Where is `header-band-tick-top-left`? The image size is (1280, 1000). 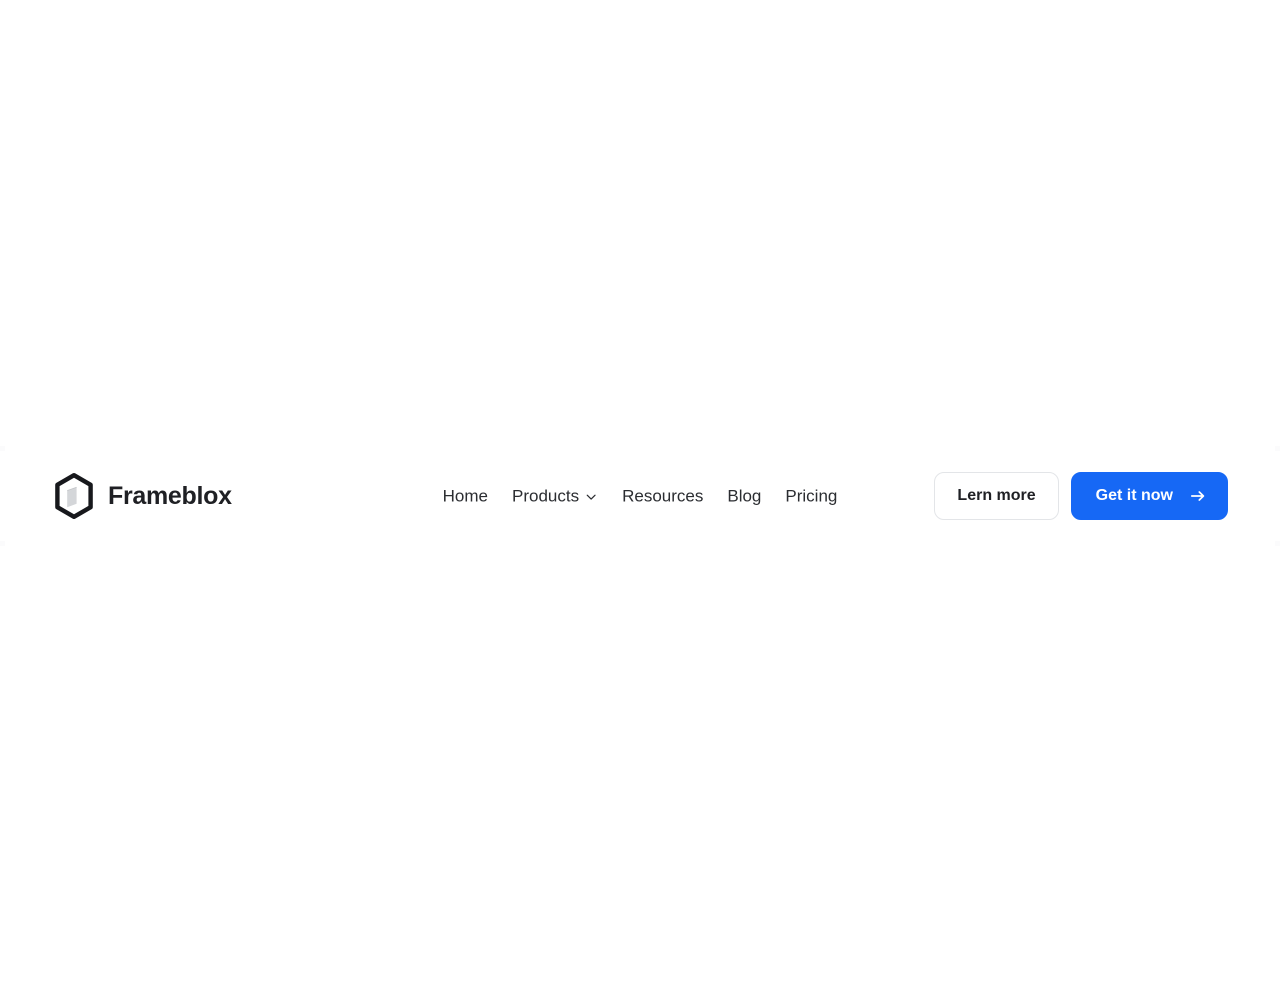 header-band-tick-top-left is located at coordinates (2, 448).